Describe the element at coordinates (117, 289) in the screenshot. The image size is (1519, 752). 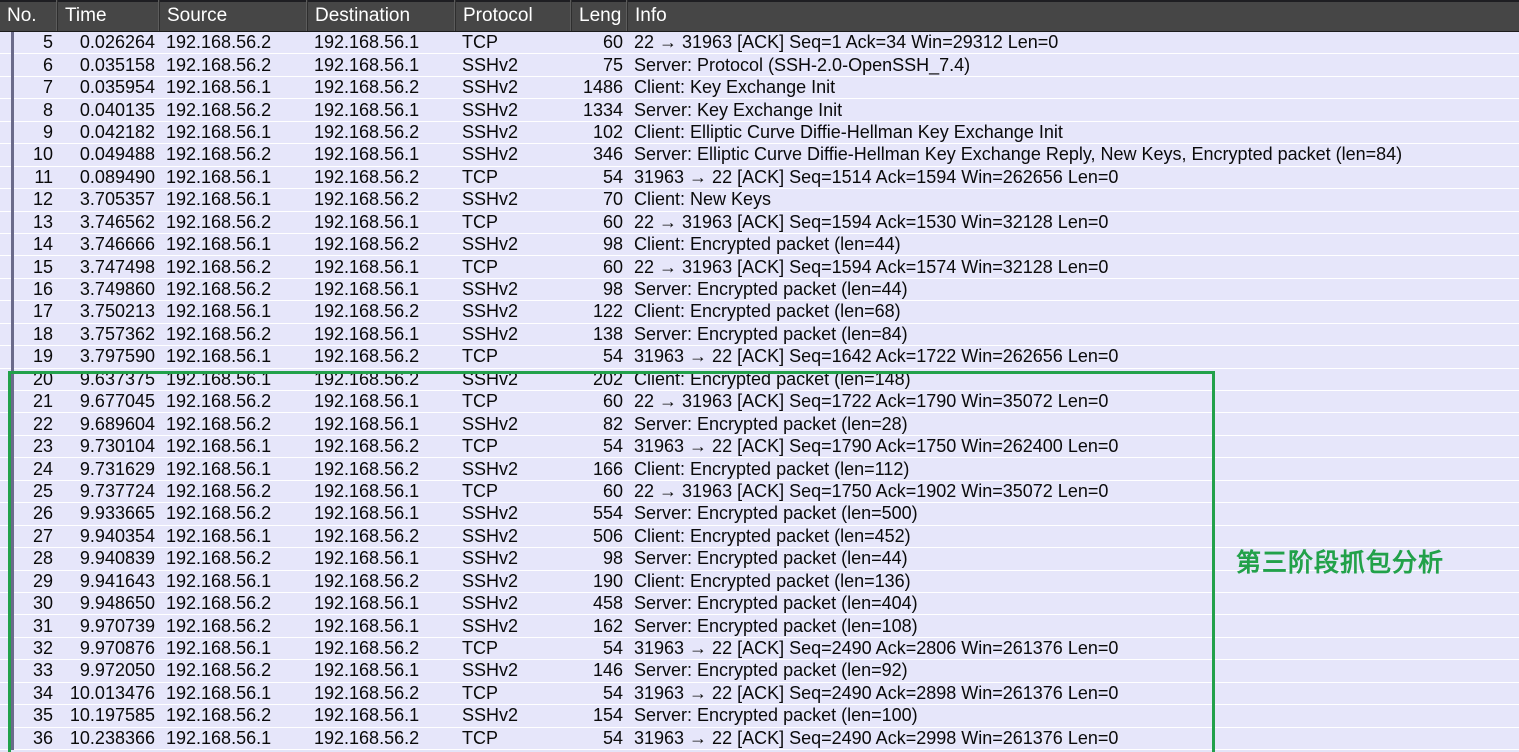
I see `cell-time: 3.749860` at that location.